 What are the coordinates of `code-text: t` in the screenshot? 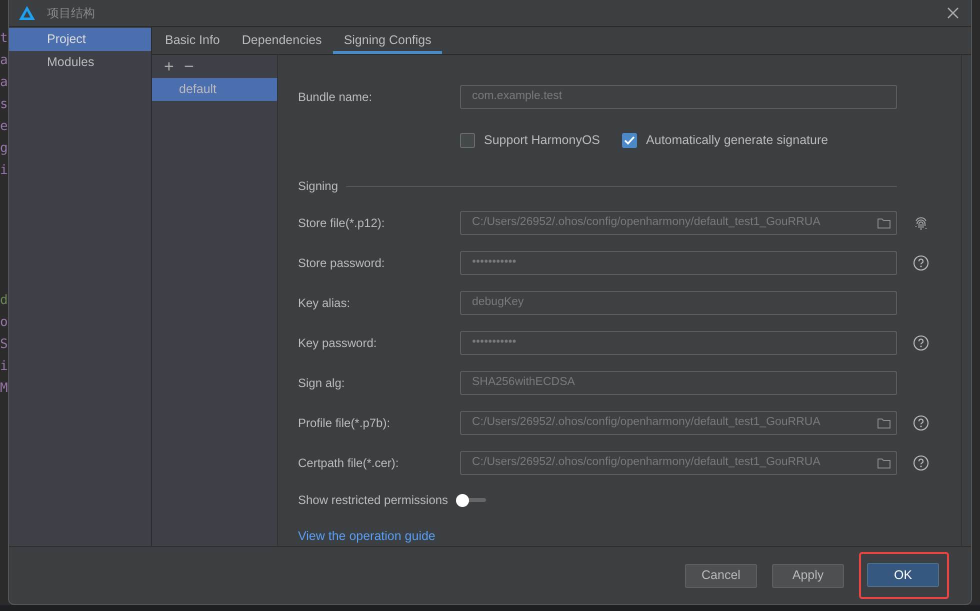 It's located at (4, 39).